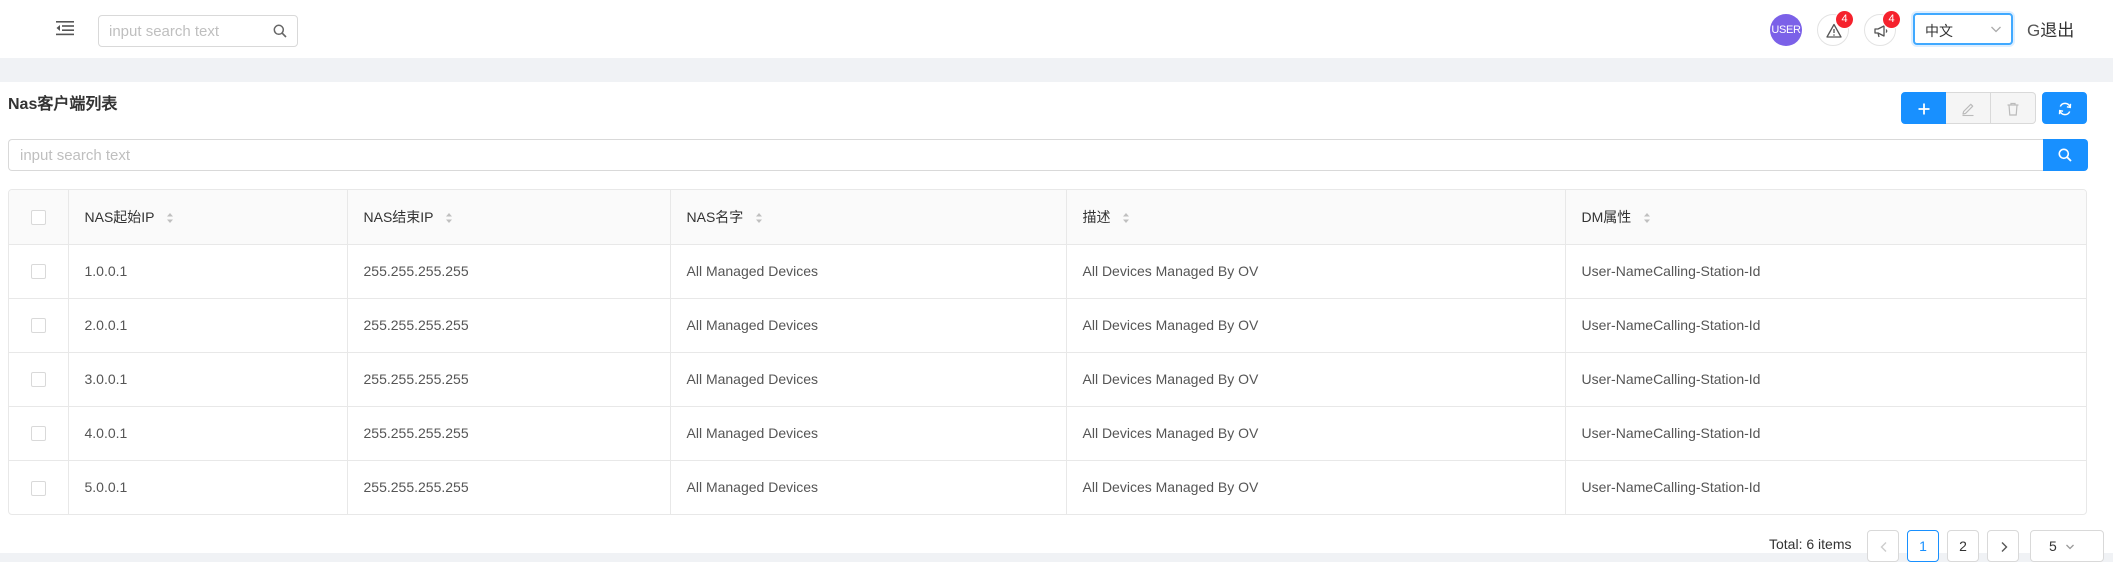 The image size is (2113, 562). I want to click on refresh-button, so click(2064, 108).